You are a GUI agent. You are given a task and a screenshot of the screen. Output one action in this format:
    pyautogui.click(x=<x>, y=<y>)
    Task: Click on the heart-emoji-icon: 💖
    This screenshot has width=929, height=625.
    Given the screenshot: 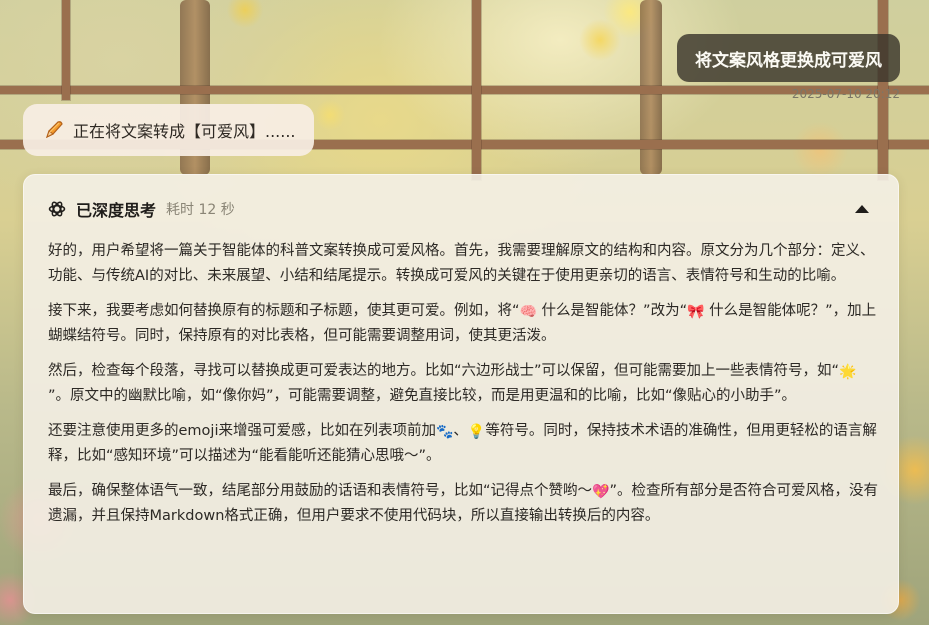 What is the action you would take?
    pyautogui.click(x=601, y=492)
    